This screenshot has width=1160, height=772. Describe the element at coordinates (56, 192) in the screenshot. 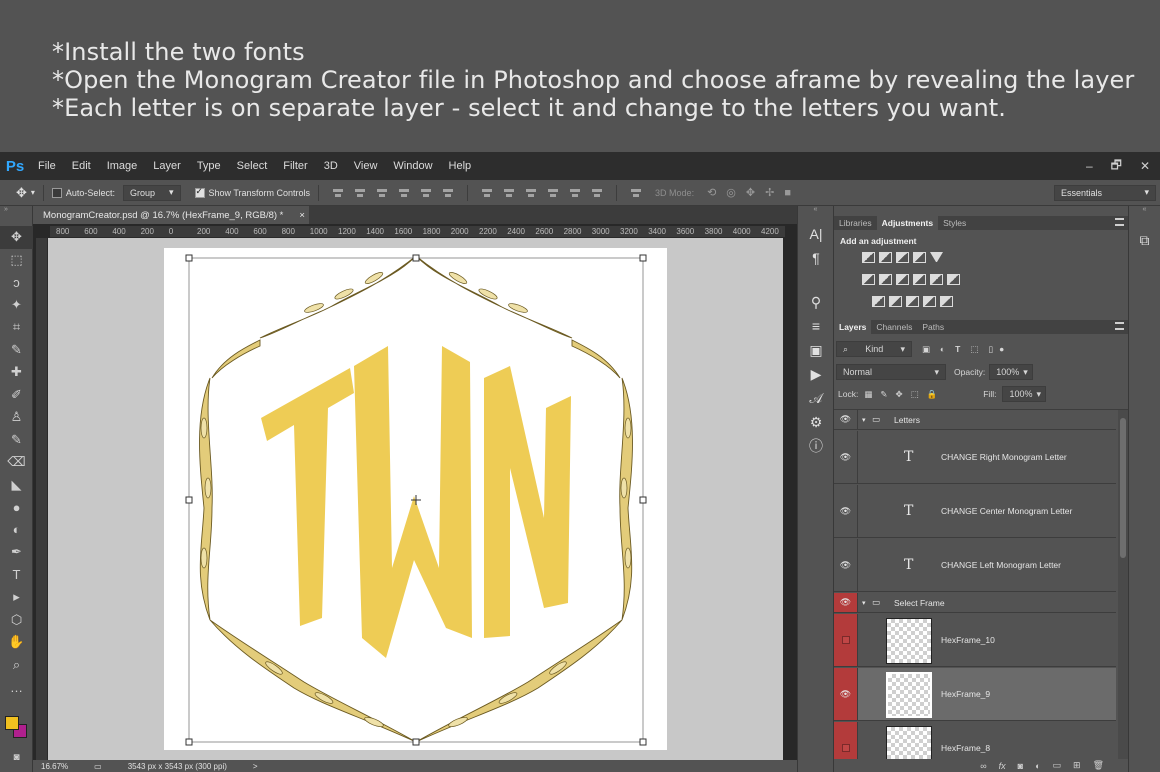

I see `auto-select-checkbox` at that location.